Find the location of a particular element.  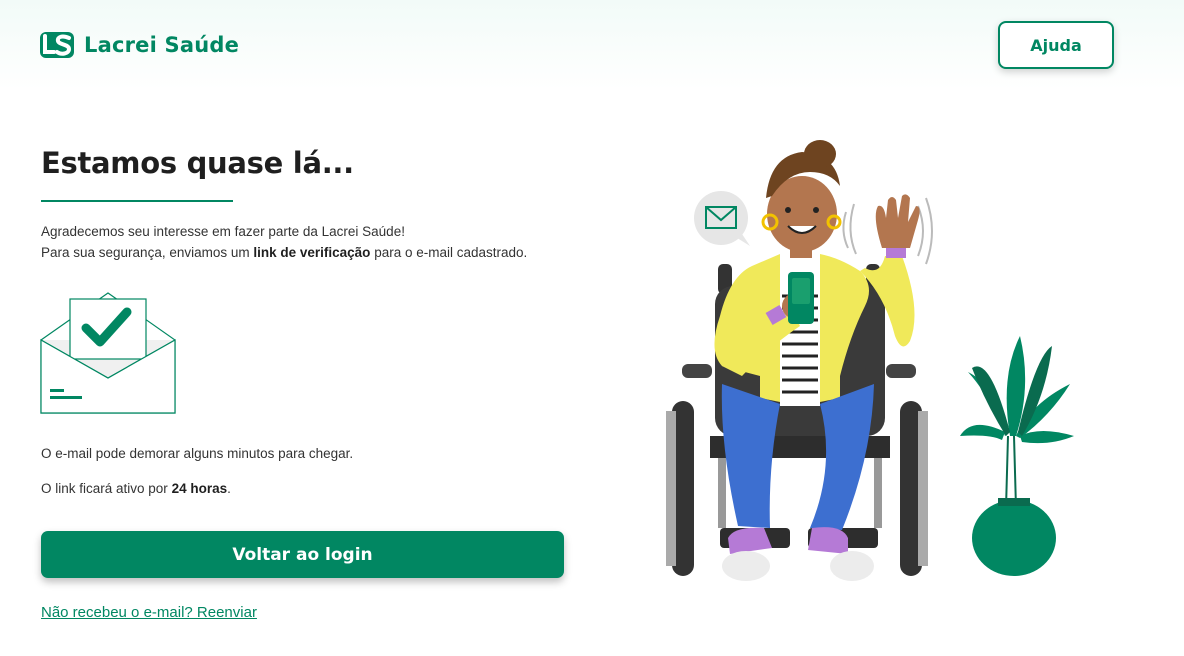

brand-logo: Lacrei Saúde is located at coordinates (139, 45).